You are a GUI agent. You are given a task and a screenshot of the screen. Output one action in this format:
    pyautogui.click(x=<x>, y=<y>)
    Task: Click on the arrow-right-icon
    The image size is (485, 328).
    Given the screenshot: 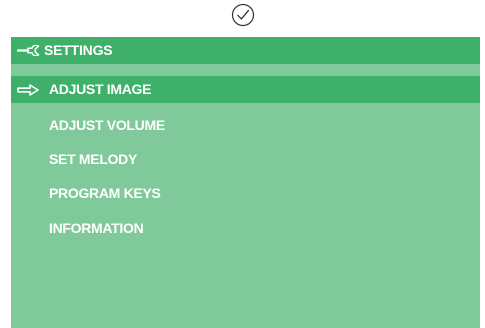 What is the action you would take?
    pyautogui.click(x=28, y=90)
    